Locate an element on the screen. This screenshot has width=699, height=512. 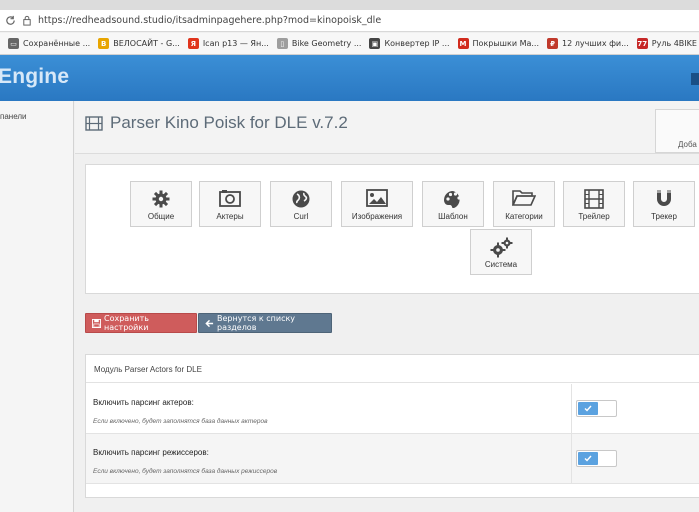
tile-label: Изображения is located at coordinates (377, 216).